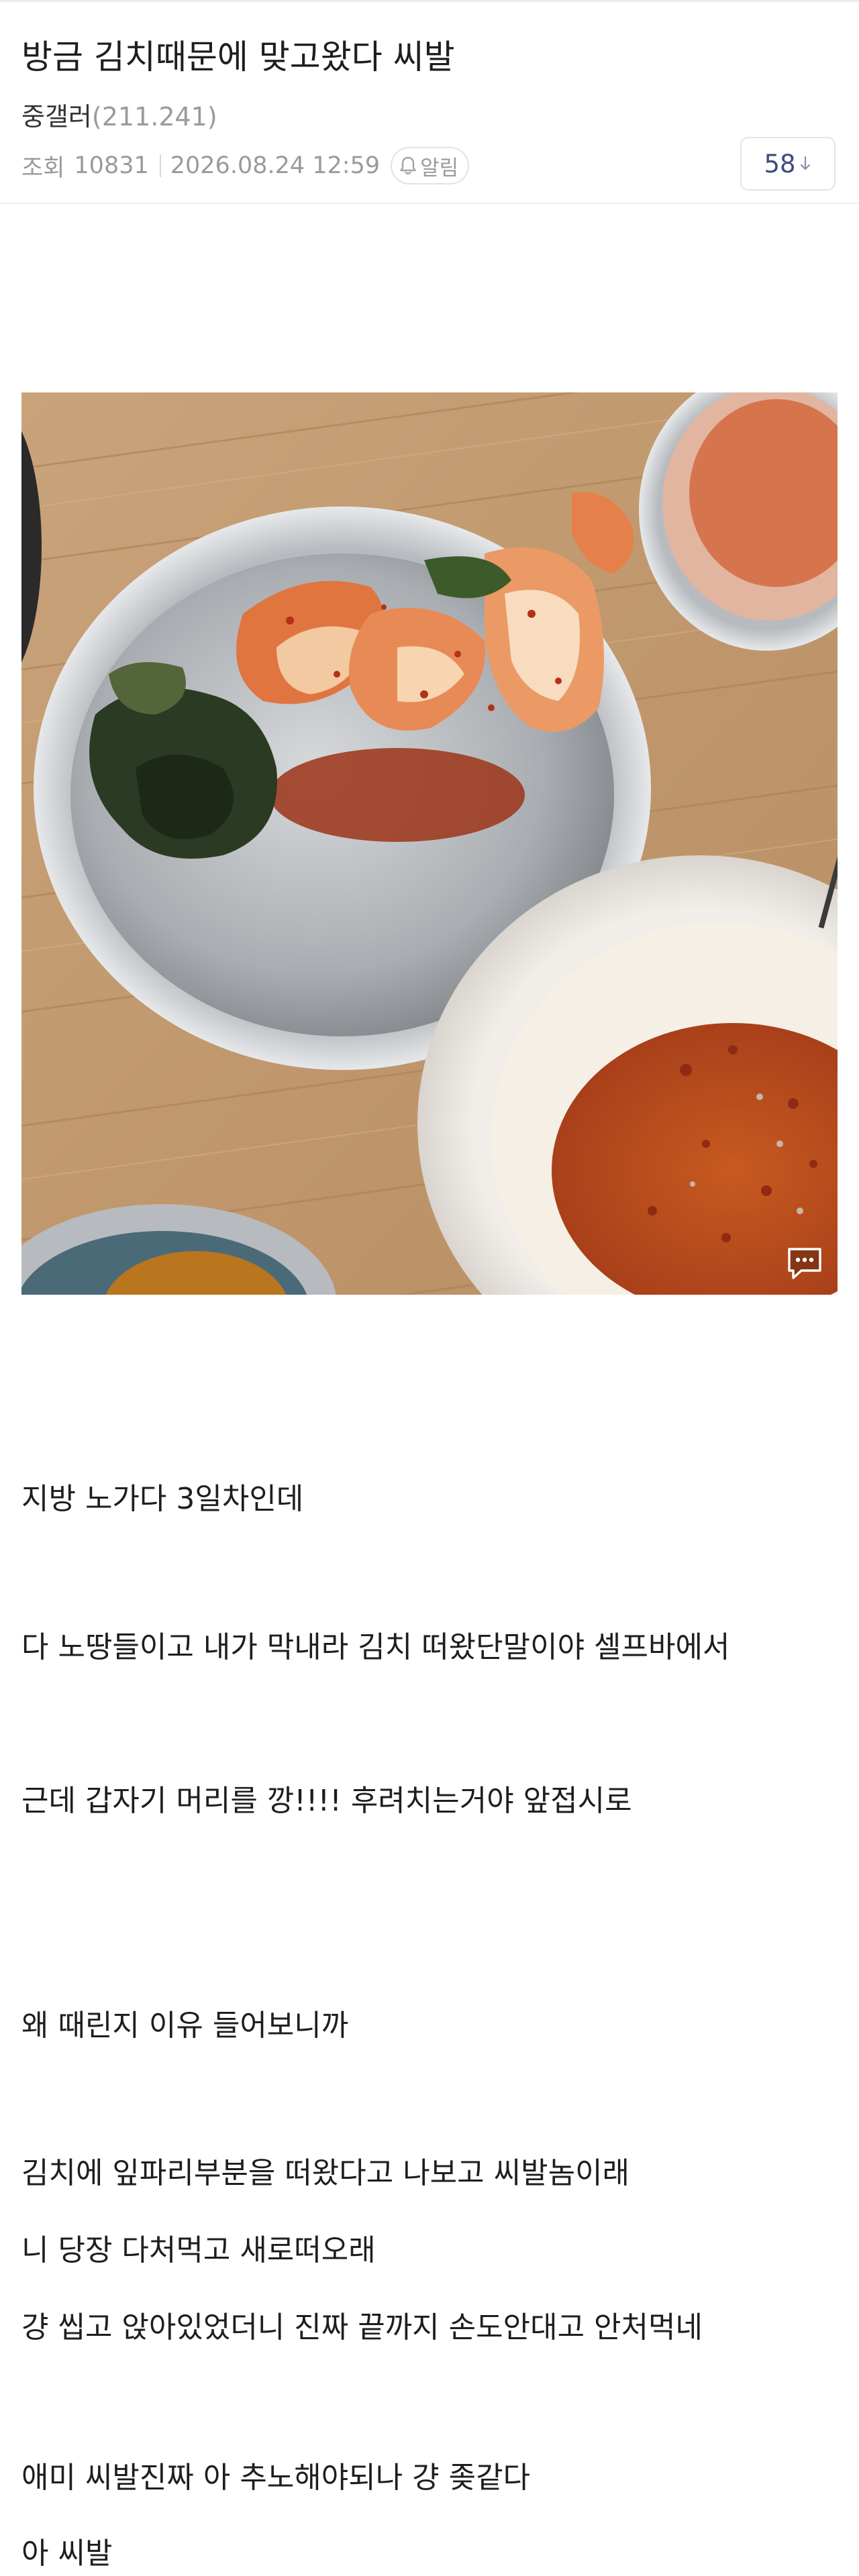 This screenshot has height=2576, width=859. Describe the element at coordinates (326, 2173) in the screenshot. I see `post-body-line: 김치에 잎파리부분을 떠왔다고 나보고 씨발놈이래` at that location.